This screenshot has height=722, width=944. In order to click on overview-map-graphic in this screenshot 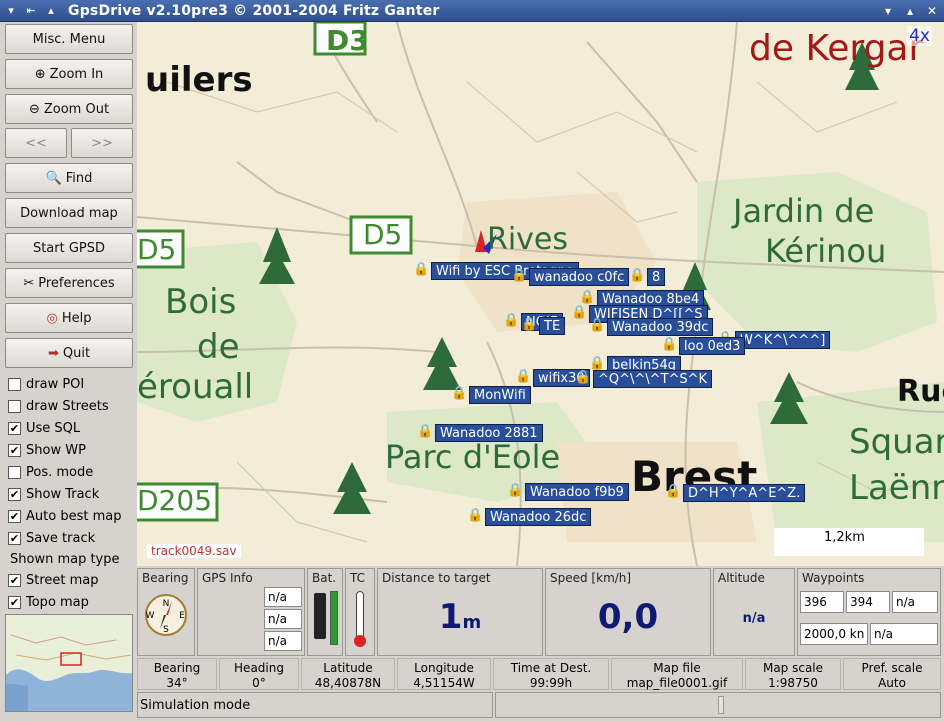, I will do `click(69, 663)`.